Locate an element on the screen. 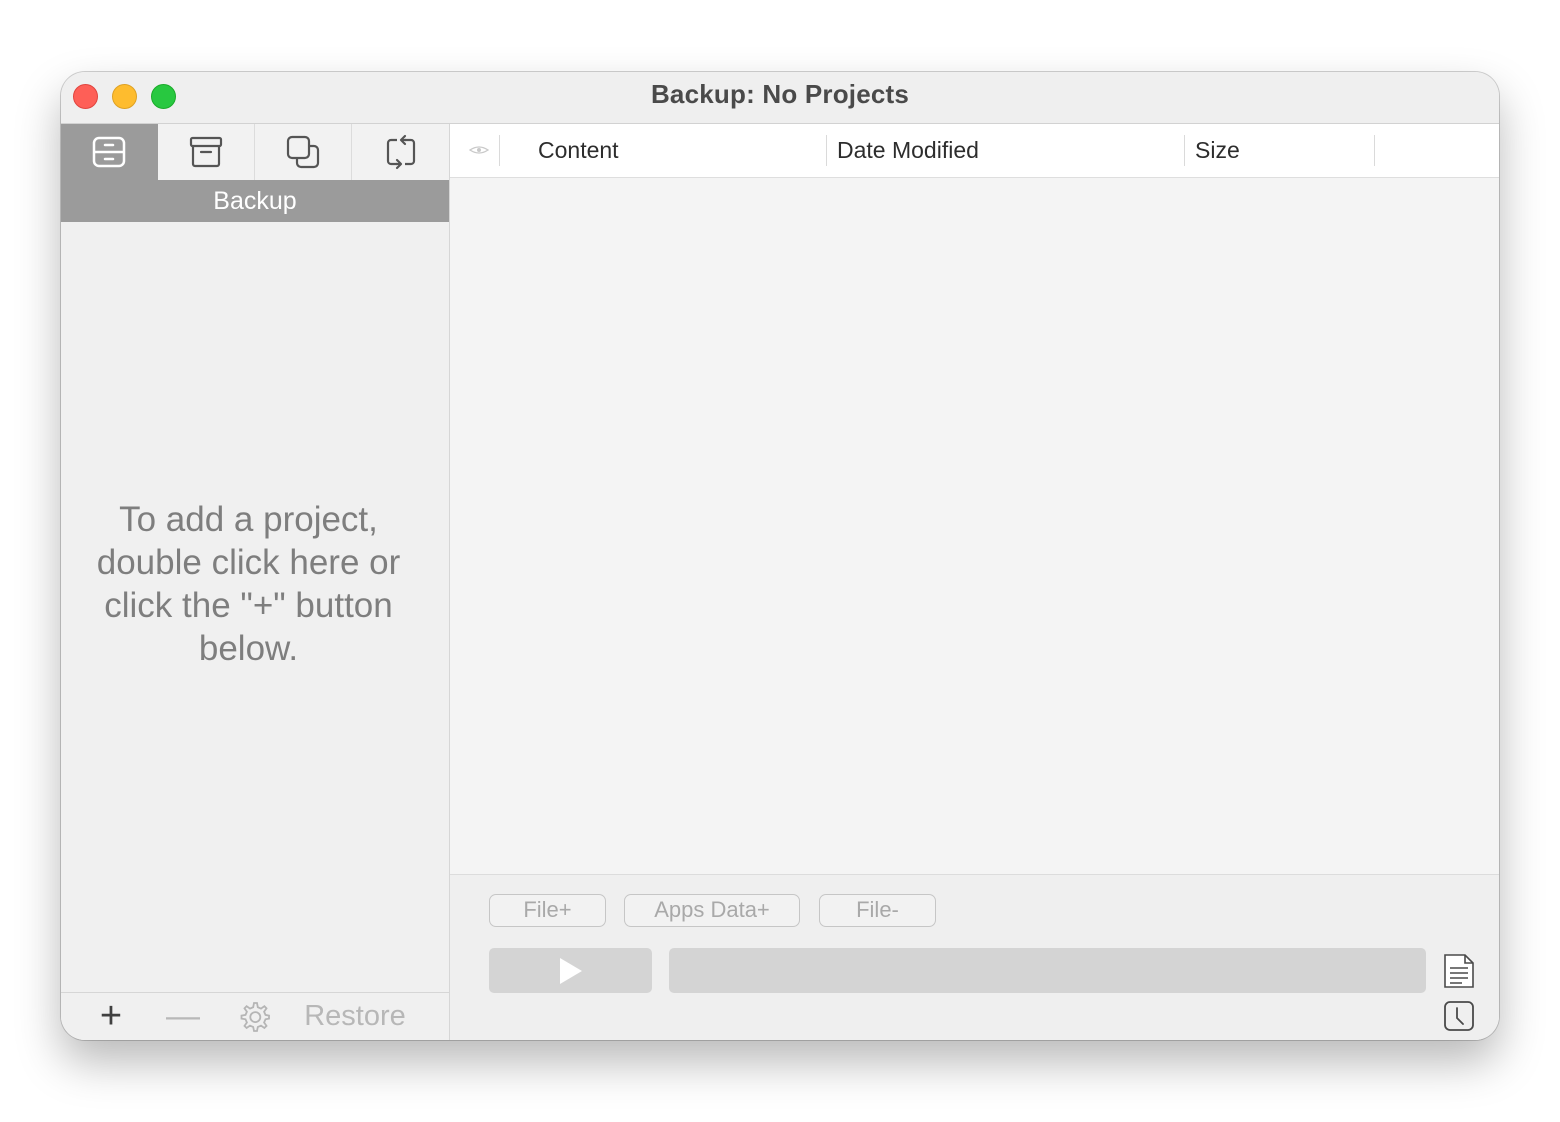 This screenshot has width=1560, height=1122. add-project-button: + is located at coordinates (111, 1016).